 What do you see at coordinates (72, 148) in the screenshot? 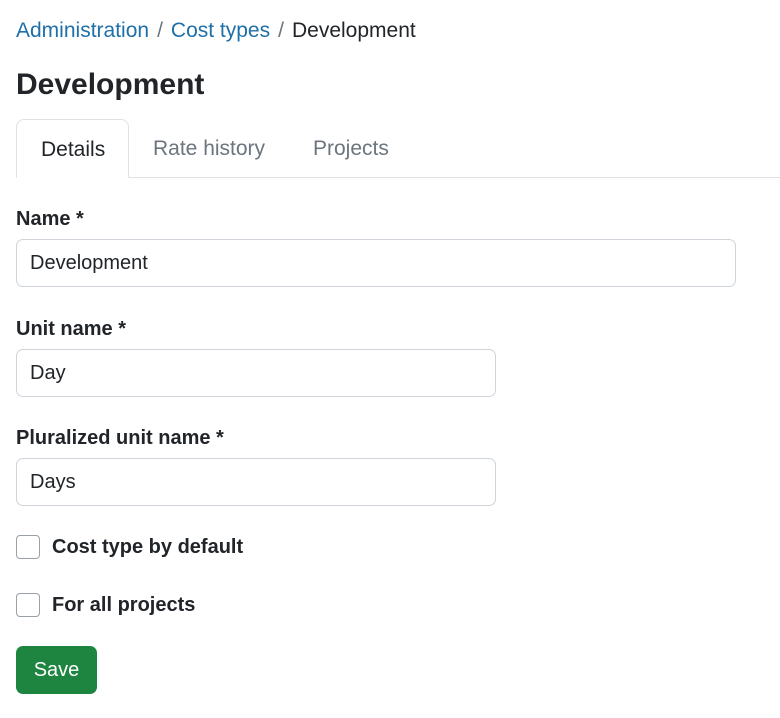
I see `tab-details: Details` at bounding box center [72, 148].